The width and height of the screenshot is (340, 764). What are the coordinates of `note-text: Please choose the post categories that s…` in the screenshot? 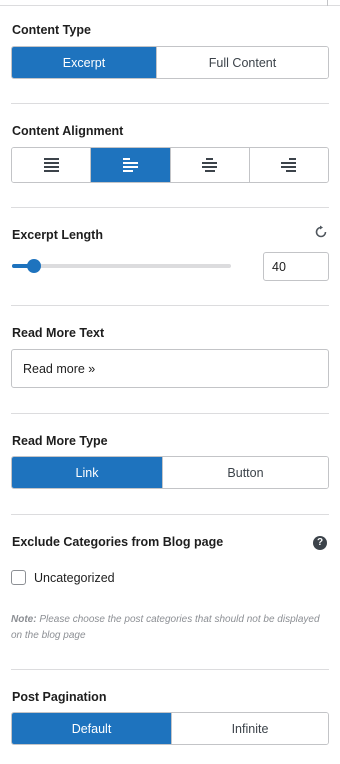 It's located at (165, 627).